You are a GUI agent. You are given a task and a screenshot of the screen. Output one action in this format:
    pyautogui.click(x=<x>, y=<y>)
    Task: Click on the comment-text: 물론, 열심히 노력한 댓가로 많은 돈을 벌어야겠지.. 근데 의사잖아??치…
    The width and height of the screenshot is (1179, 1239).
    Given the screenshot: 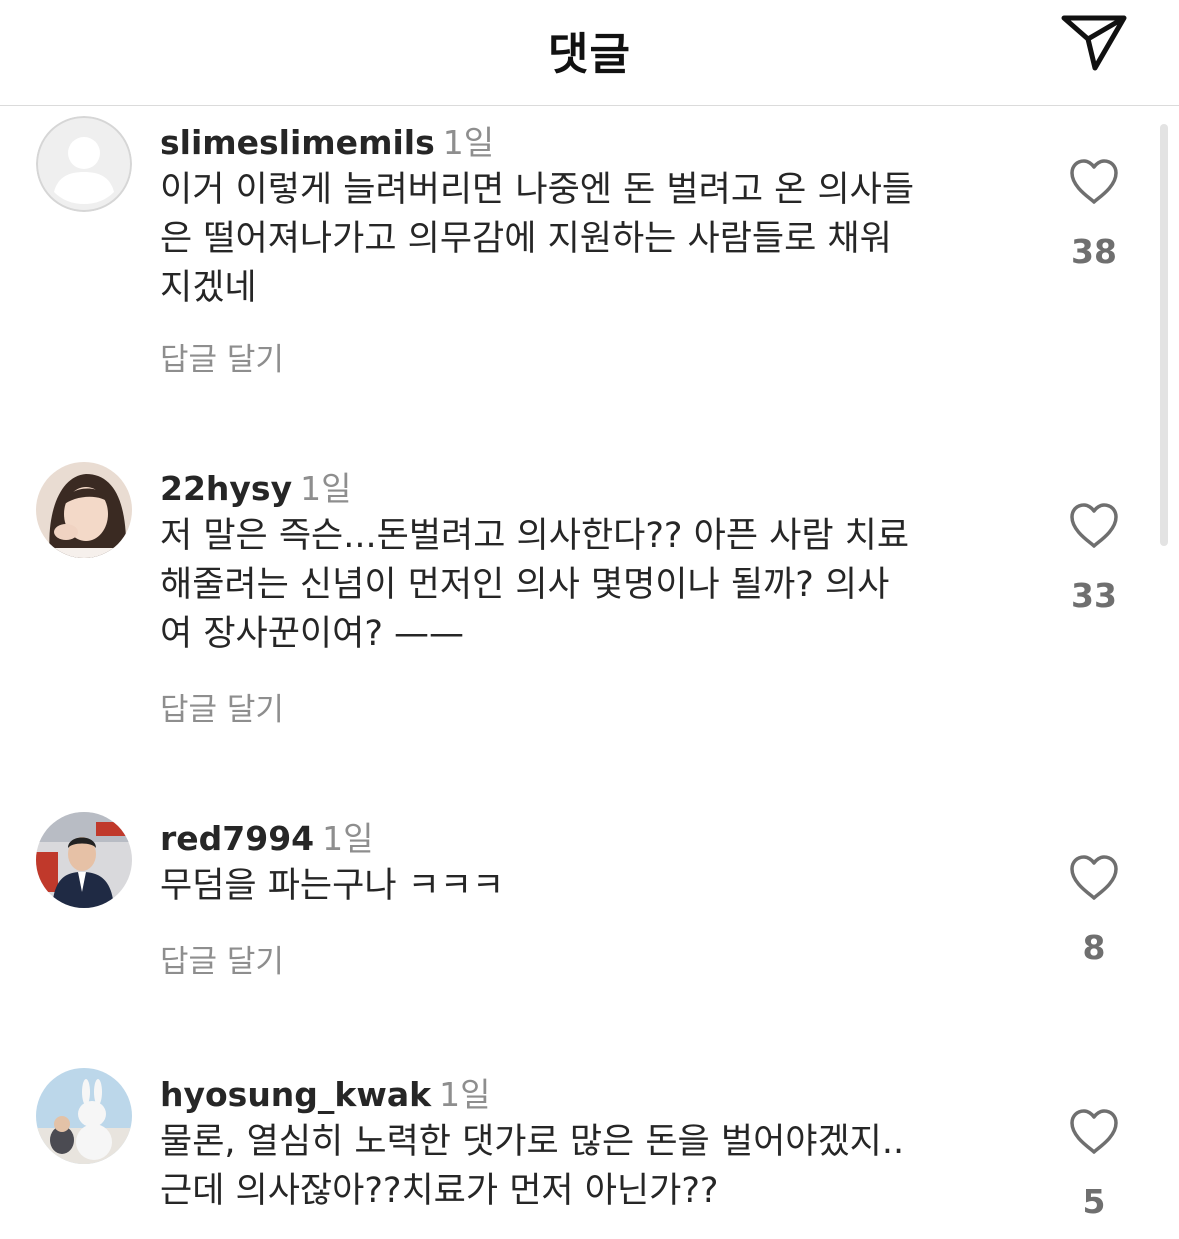 What is the action you would take?
    pyautogui.click(x=600, y=1167)
    